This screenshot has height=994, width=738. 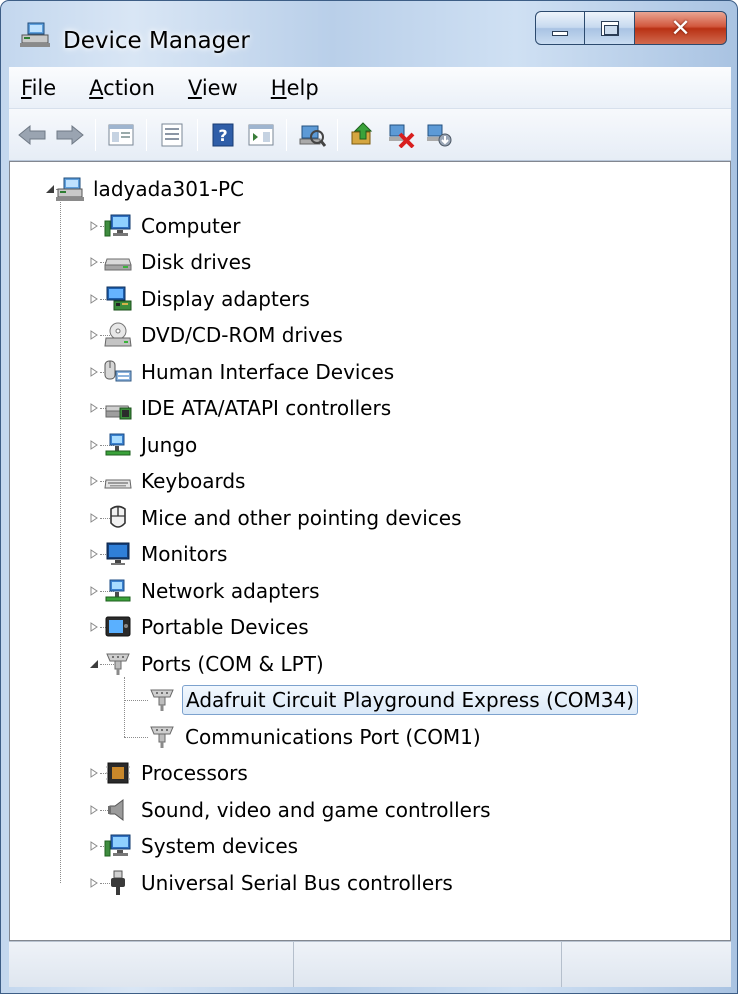 What do you see at coordinates (250, 372) in the screenshot?
I see `tree-node-human-interface-devices: Human Interface Devices` at bounding box center [250, 372].